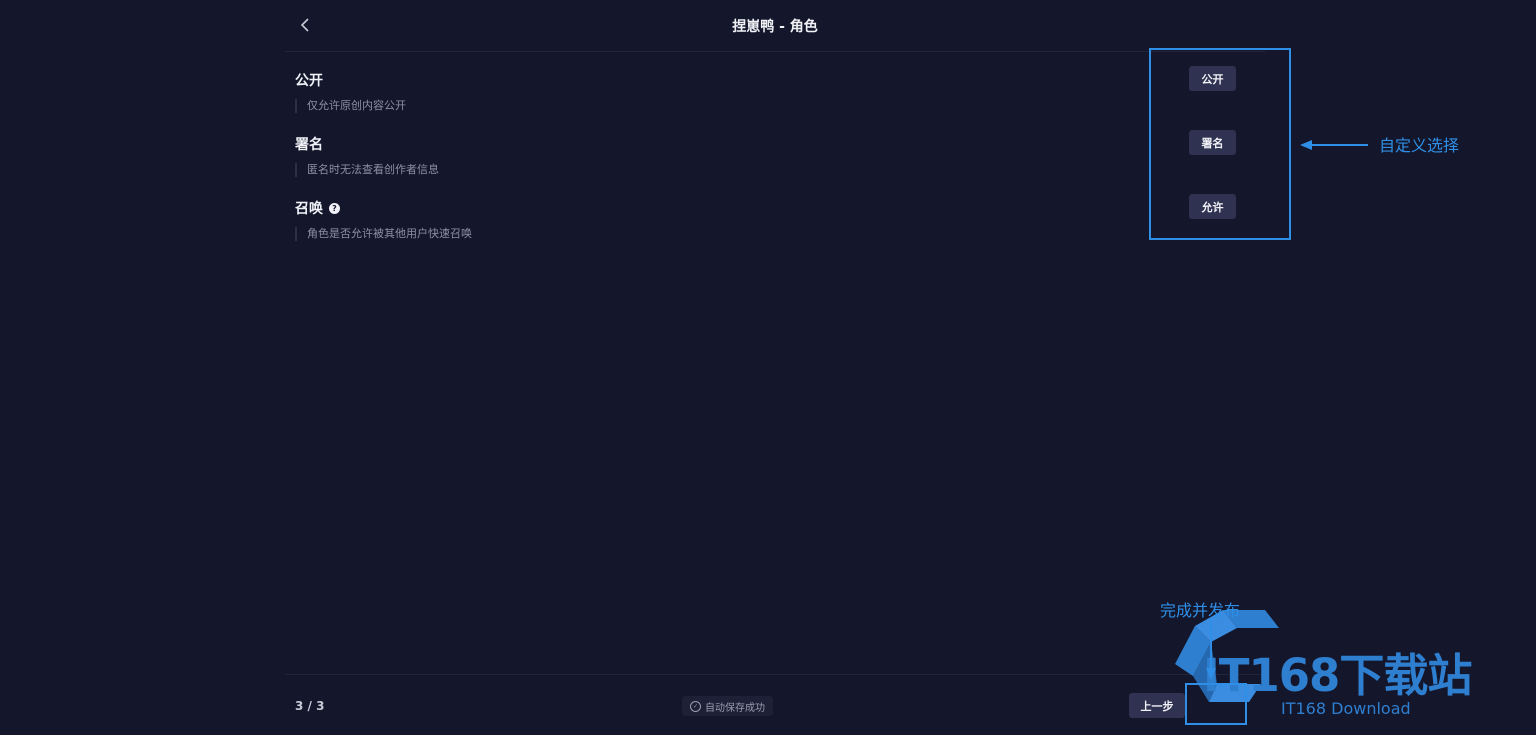  What do you see at coordinates (1200, 610) in the screenshot?
I see `annotation-label-publish: 完成并发布` at bounding box center [1200, 610].